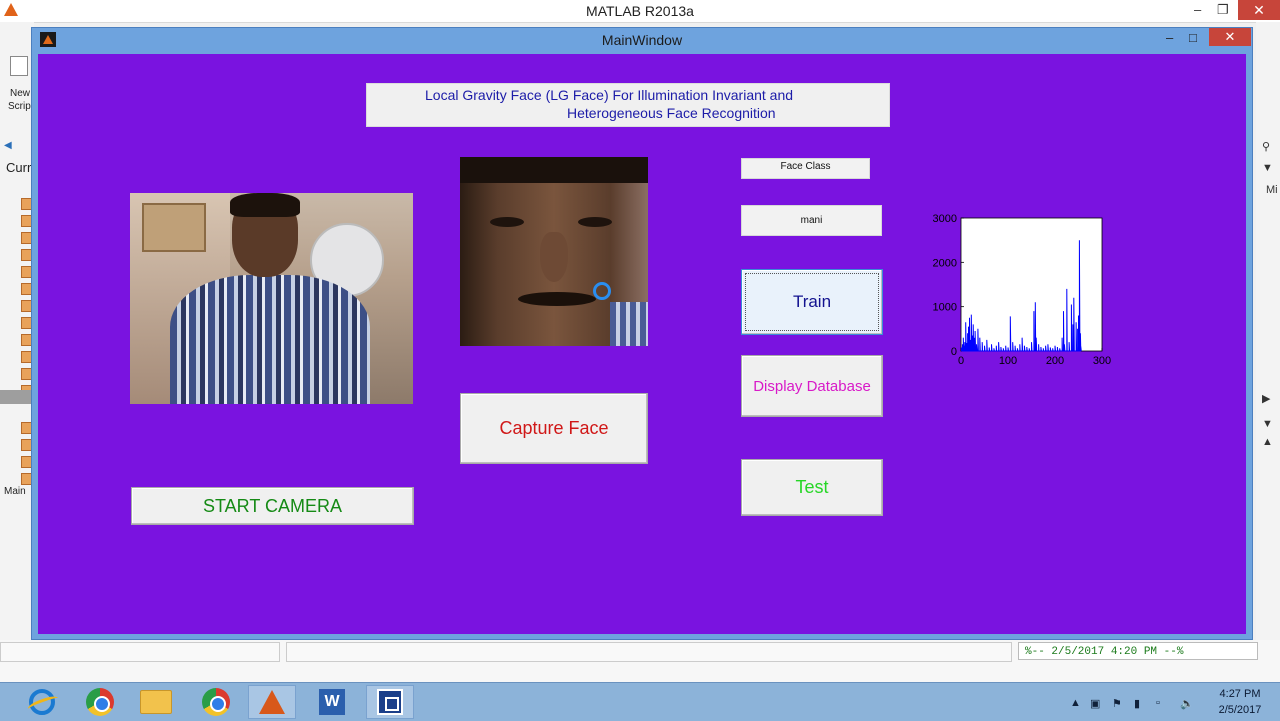  What do you see at coordinates (554, 428) in the screenshot?
I see `capture-face-button: Capture Face` at bounding box center [554, 428].